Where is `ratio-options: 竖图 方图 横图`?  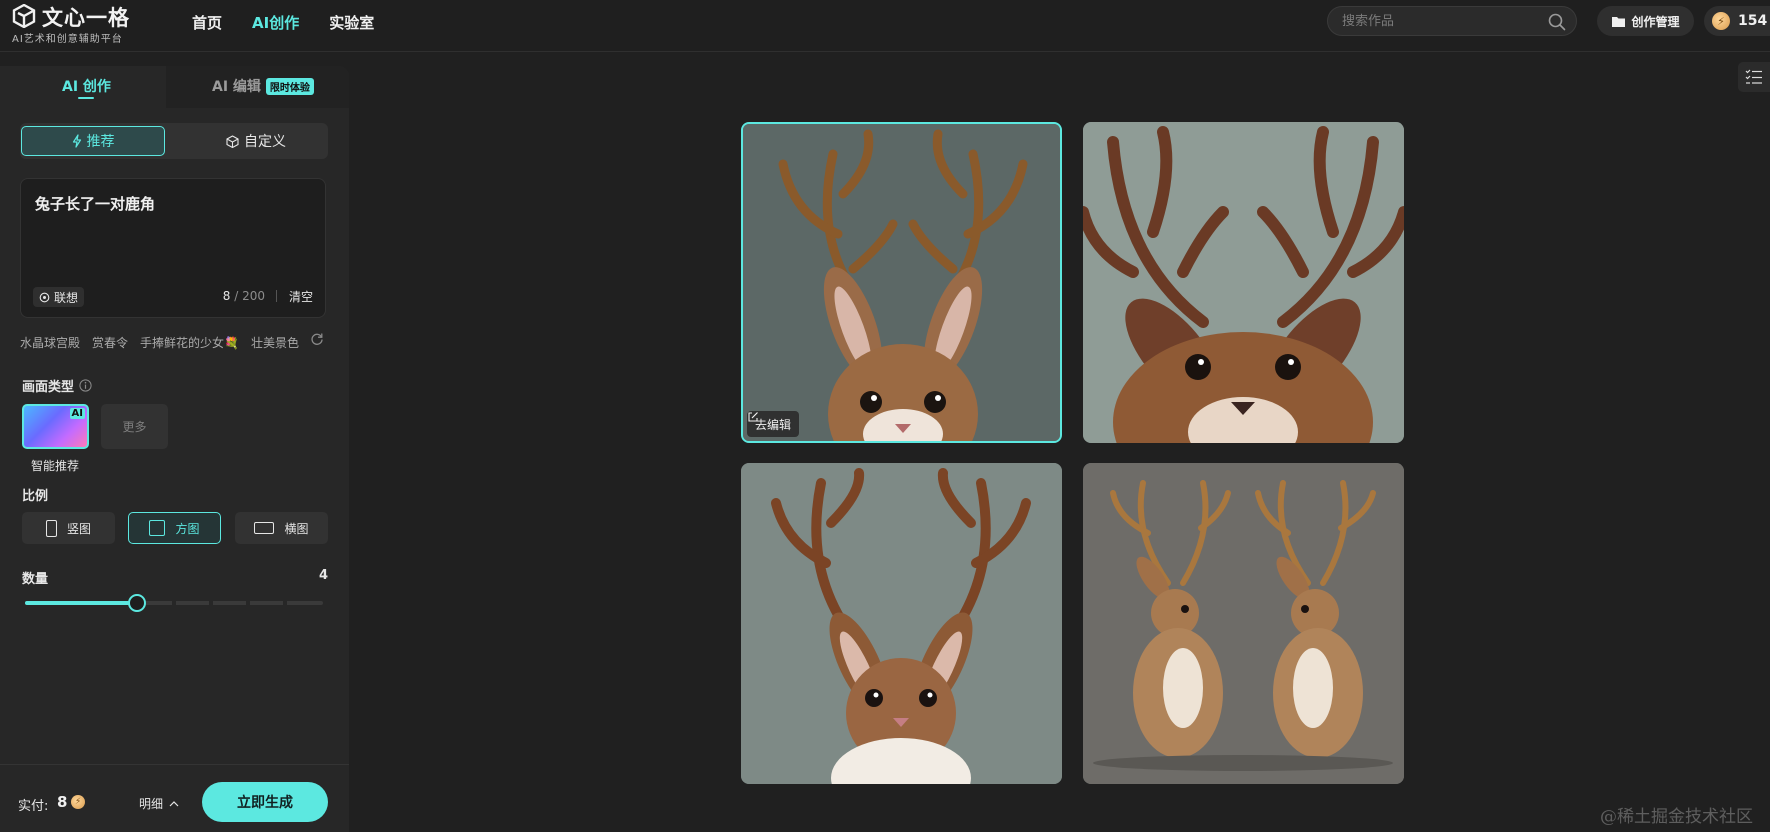
ratio-options: 竖图 方图 横图 is located at coordinates (175, 528).